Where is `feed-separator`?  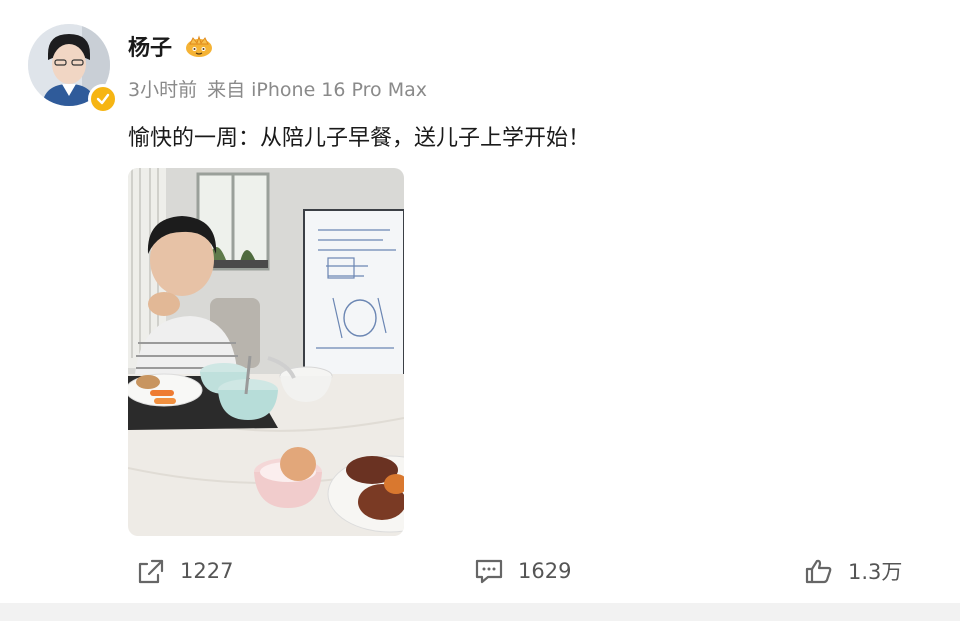 feed-separator is located at coordinates (480, 612).